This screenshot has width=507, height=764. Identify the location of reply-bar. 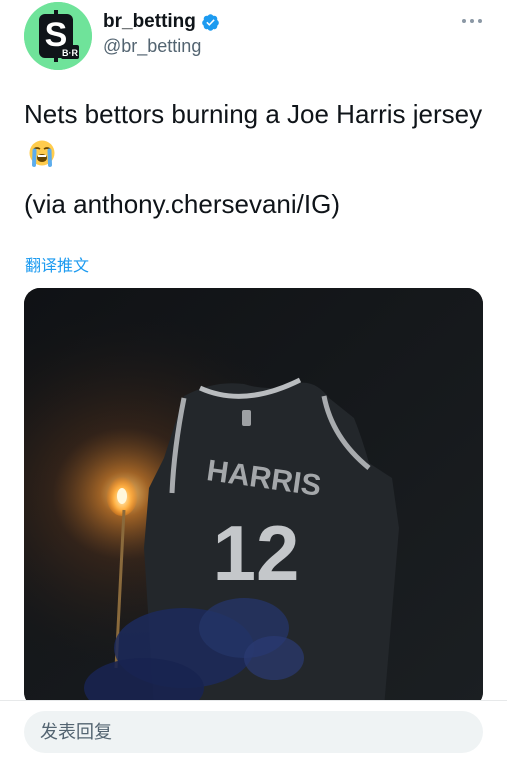
(253, 732).